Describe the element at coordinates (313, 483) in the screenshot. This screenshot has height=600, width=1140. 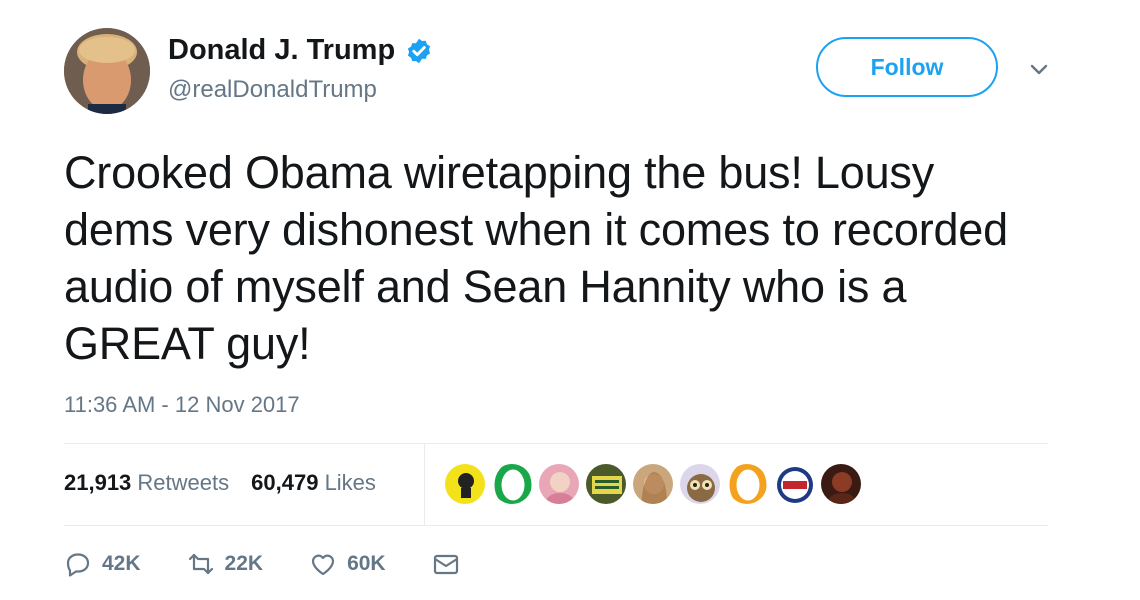
I see `likes-stat: 60,479 Likes` at that location.